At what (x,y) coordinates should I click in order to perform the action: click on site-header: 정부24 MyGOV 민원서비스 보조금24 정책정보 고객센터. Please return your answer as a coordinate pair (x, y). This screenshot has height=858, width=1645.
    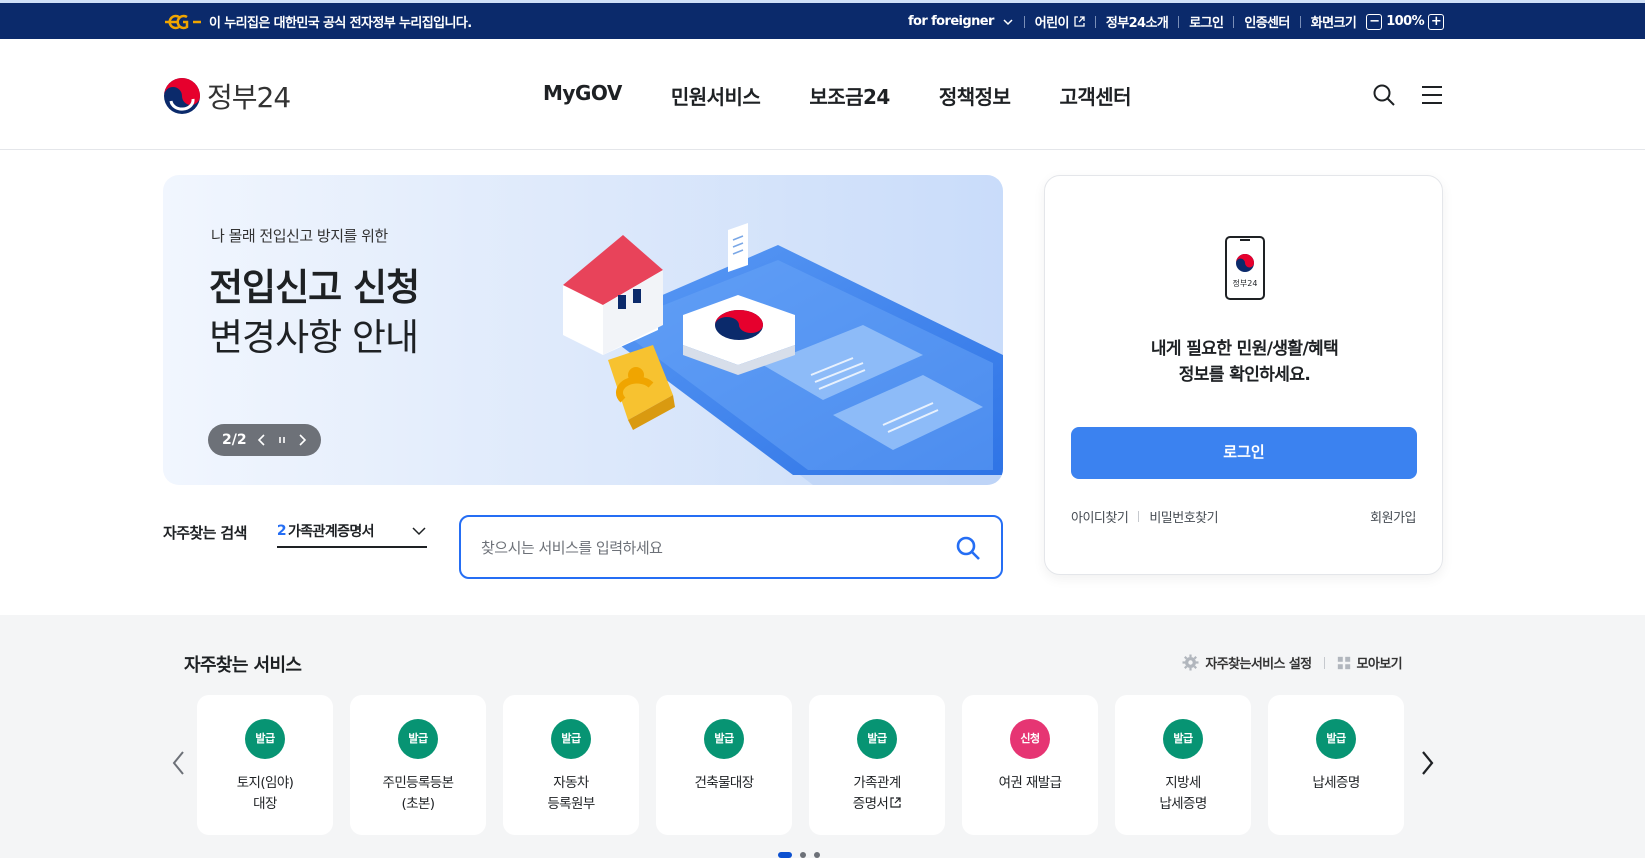
    Looking at the image, I should click on (822, 94).